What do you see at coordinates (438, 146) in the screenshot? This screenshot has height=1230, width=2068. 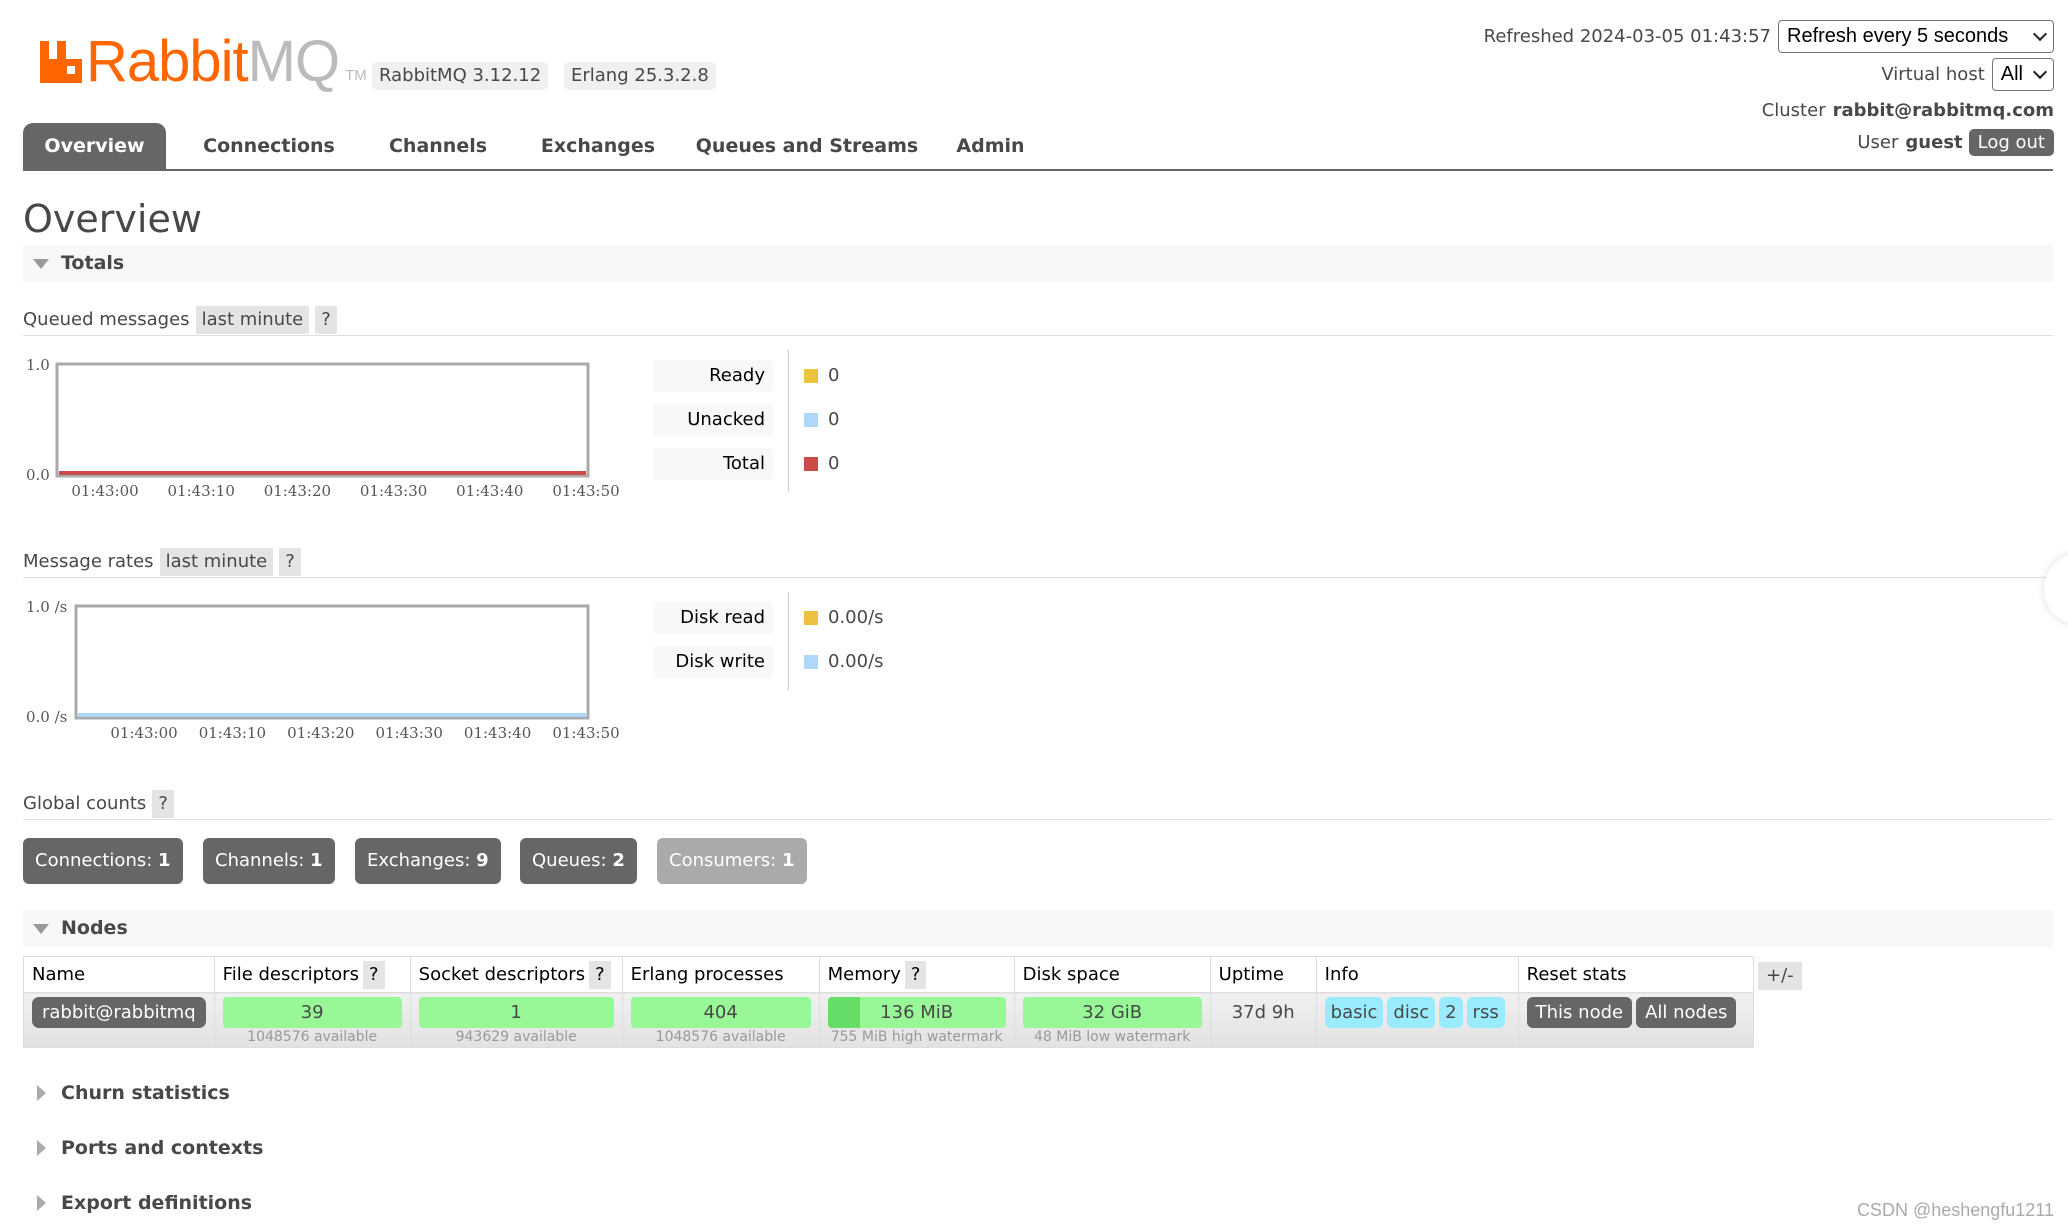 I see `tab-channels: Channels` at bounding box center [438, 146].